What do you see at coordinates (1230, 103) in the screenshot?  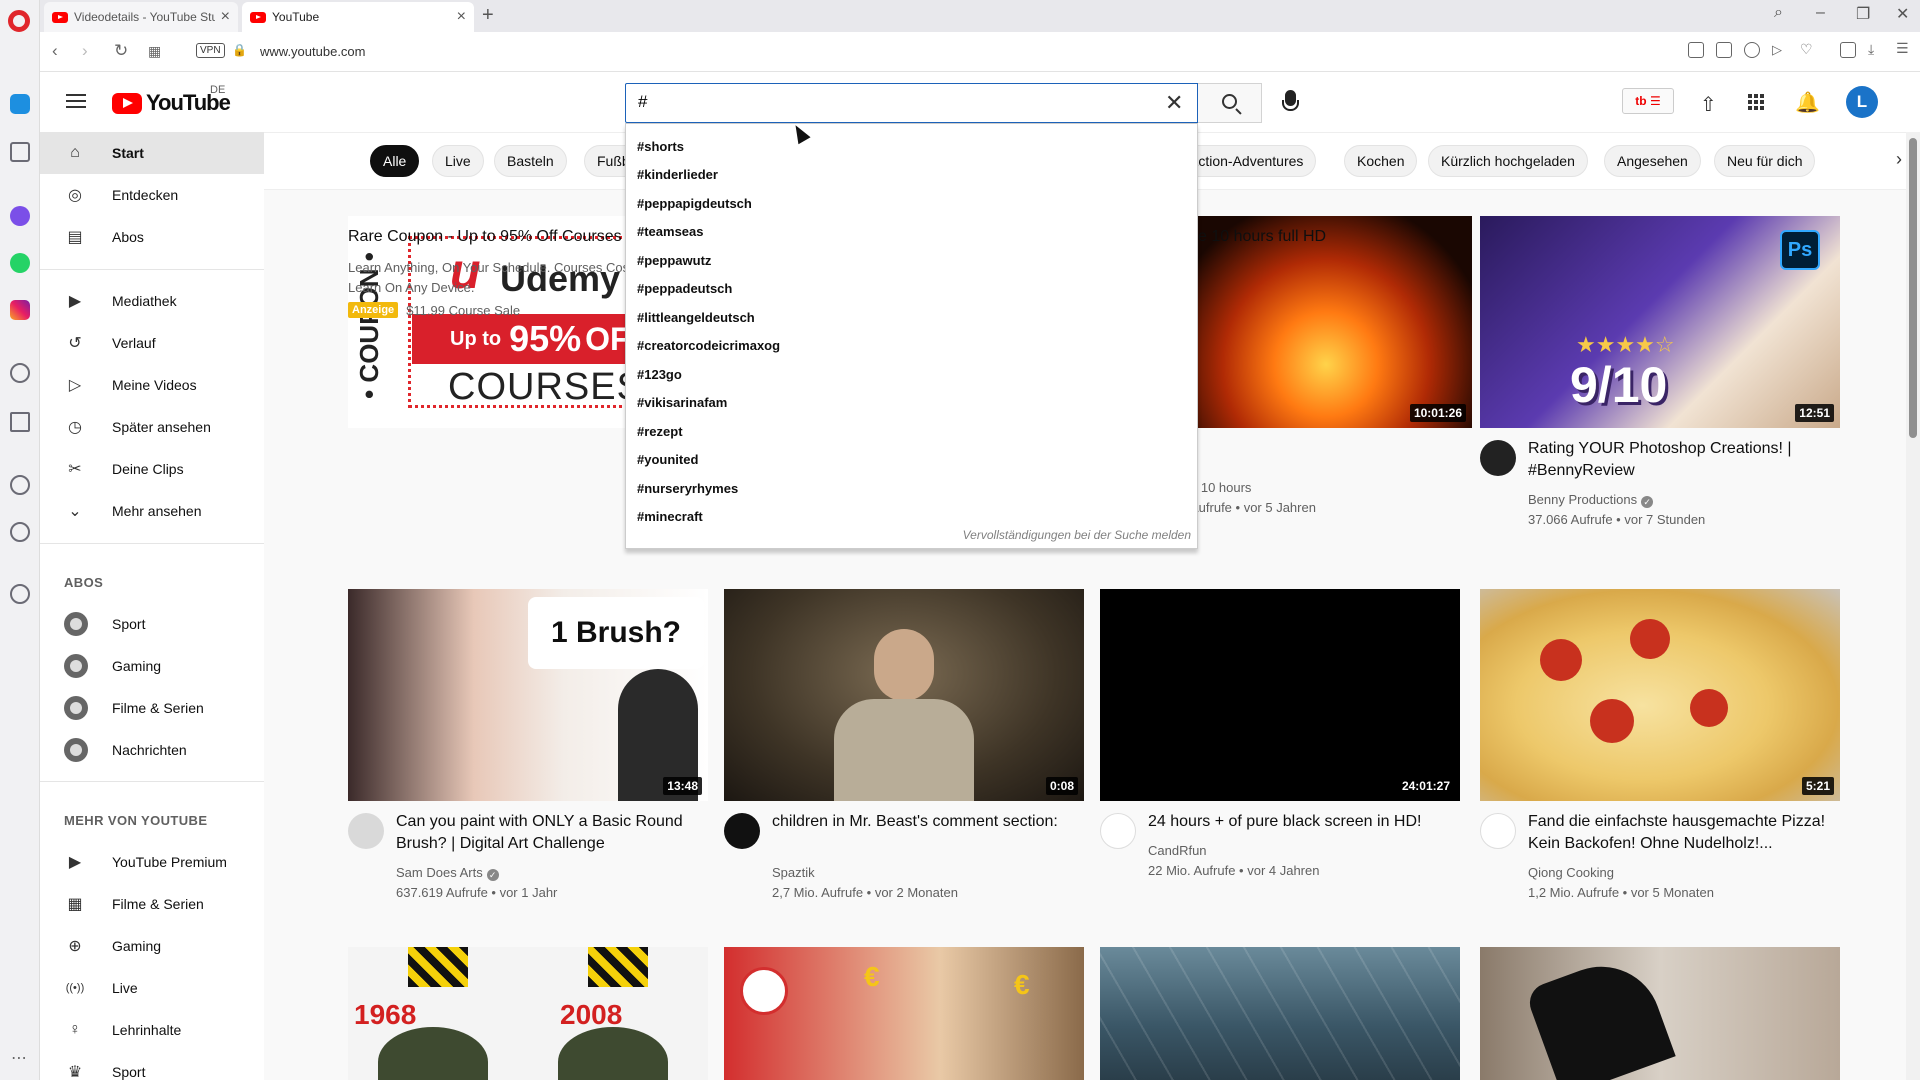 I see `search-button` at bounding box center [1230, 103].